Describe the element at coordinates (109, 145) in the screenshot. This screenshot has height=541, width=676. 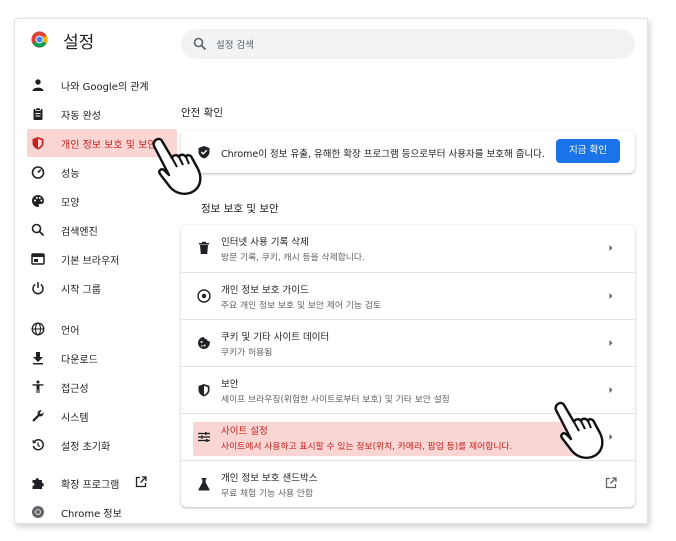
I see `sidebar-item-label: 개인 정보 보호 및 보안` at that location.